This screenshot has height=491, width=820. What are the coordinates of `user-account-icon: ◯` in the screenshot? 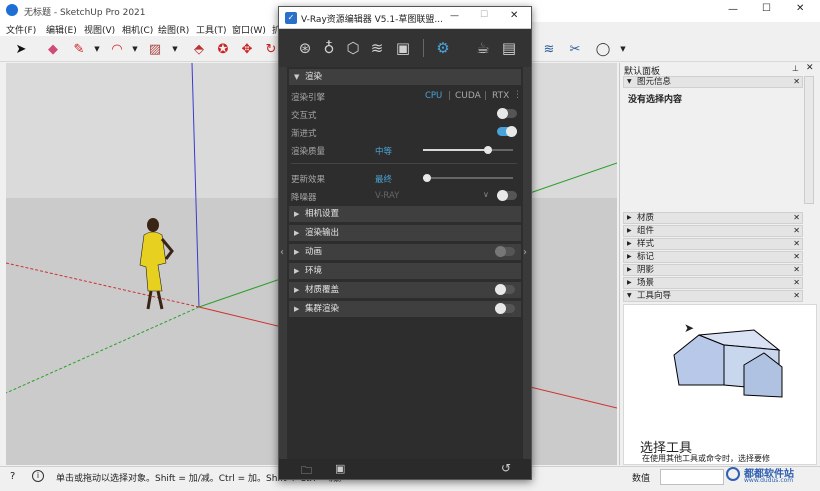 It's located at (603, 49).